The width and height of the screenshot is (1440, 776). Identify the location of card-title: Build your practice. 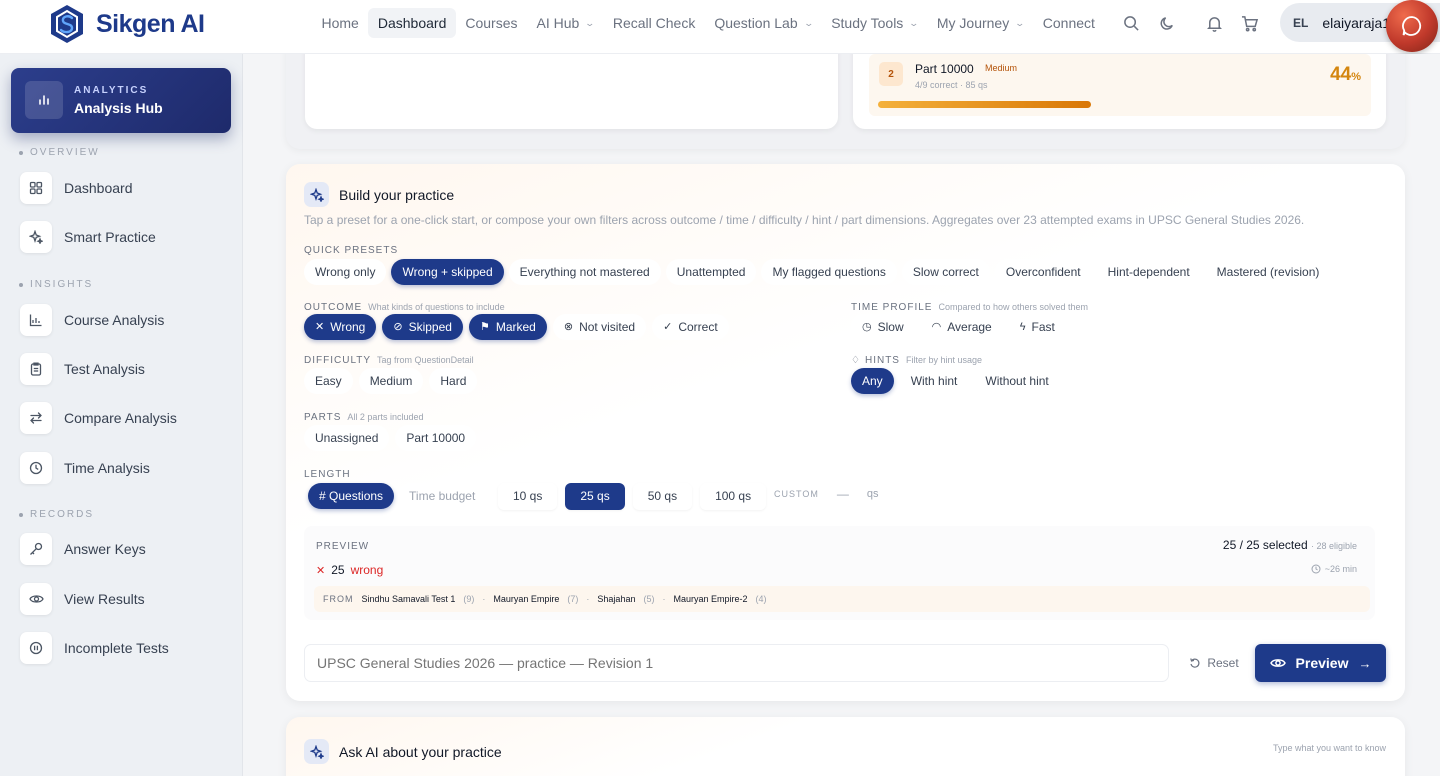
(397, 195).